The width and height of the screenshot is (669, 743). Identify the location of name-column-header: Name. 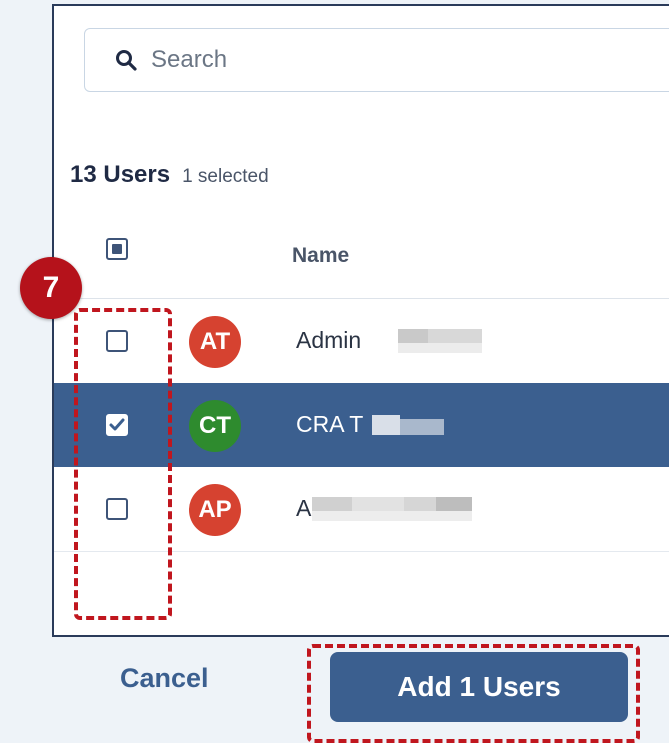
(320, 256).